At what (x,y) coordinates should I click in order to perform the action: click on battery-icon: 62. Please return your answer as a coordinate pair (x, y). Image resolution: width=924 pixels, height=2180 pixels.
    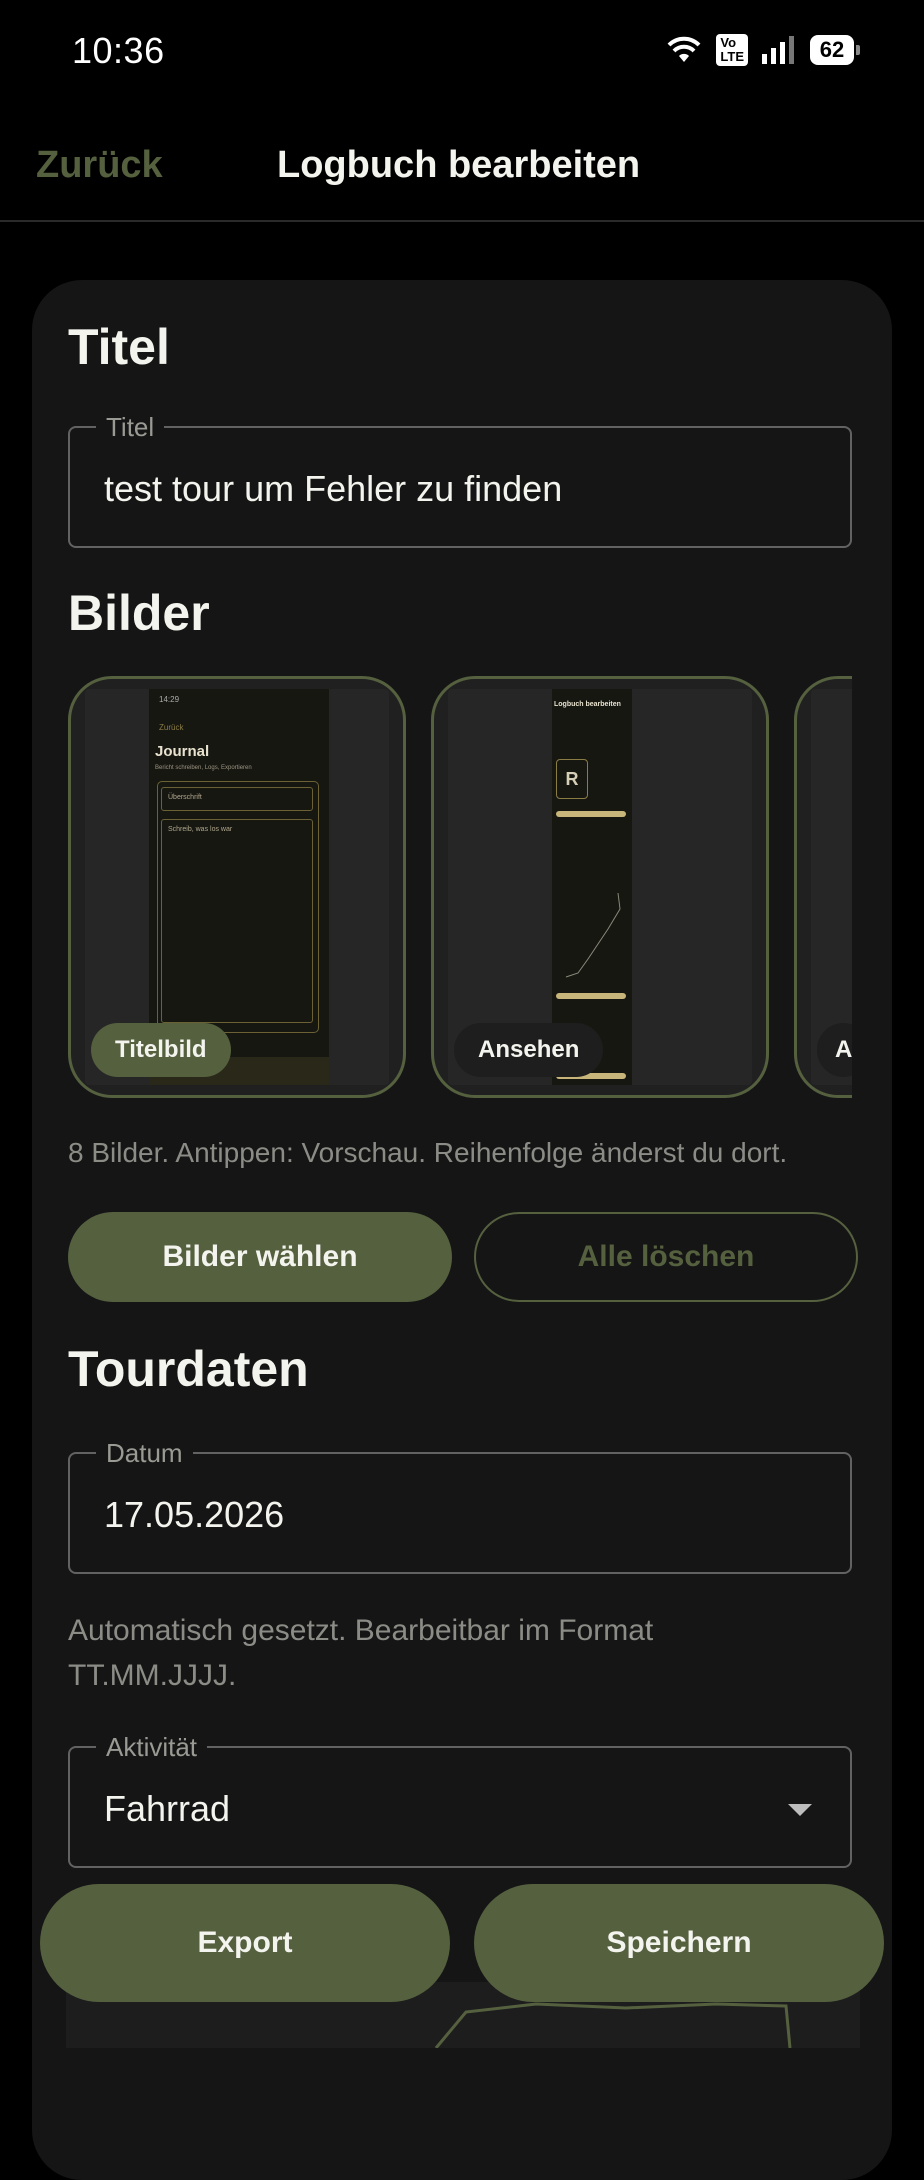
    Looking at the image, I should click on (835, 50).